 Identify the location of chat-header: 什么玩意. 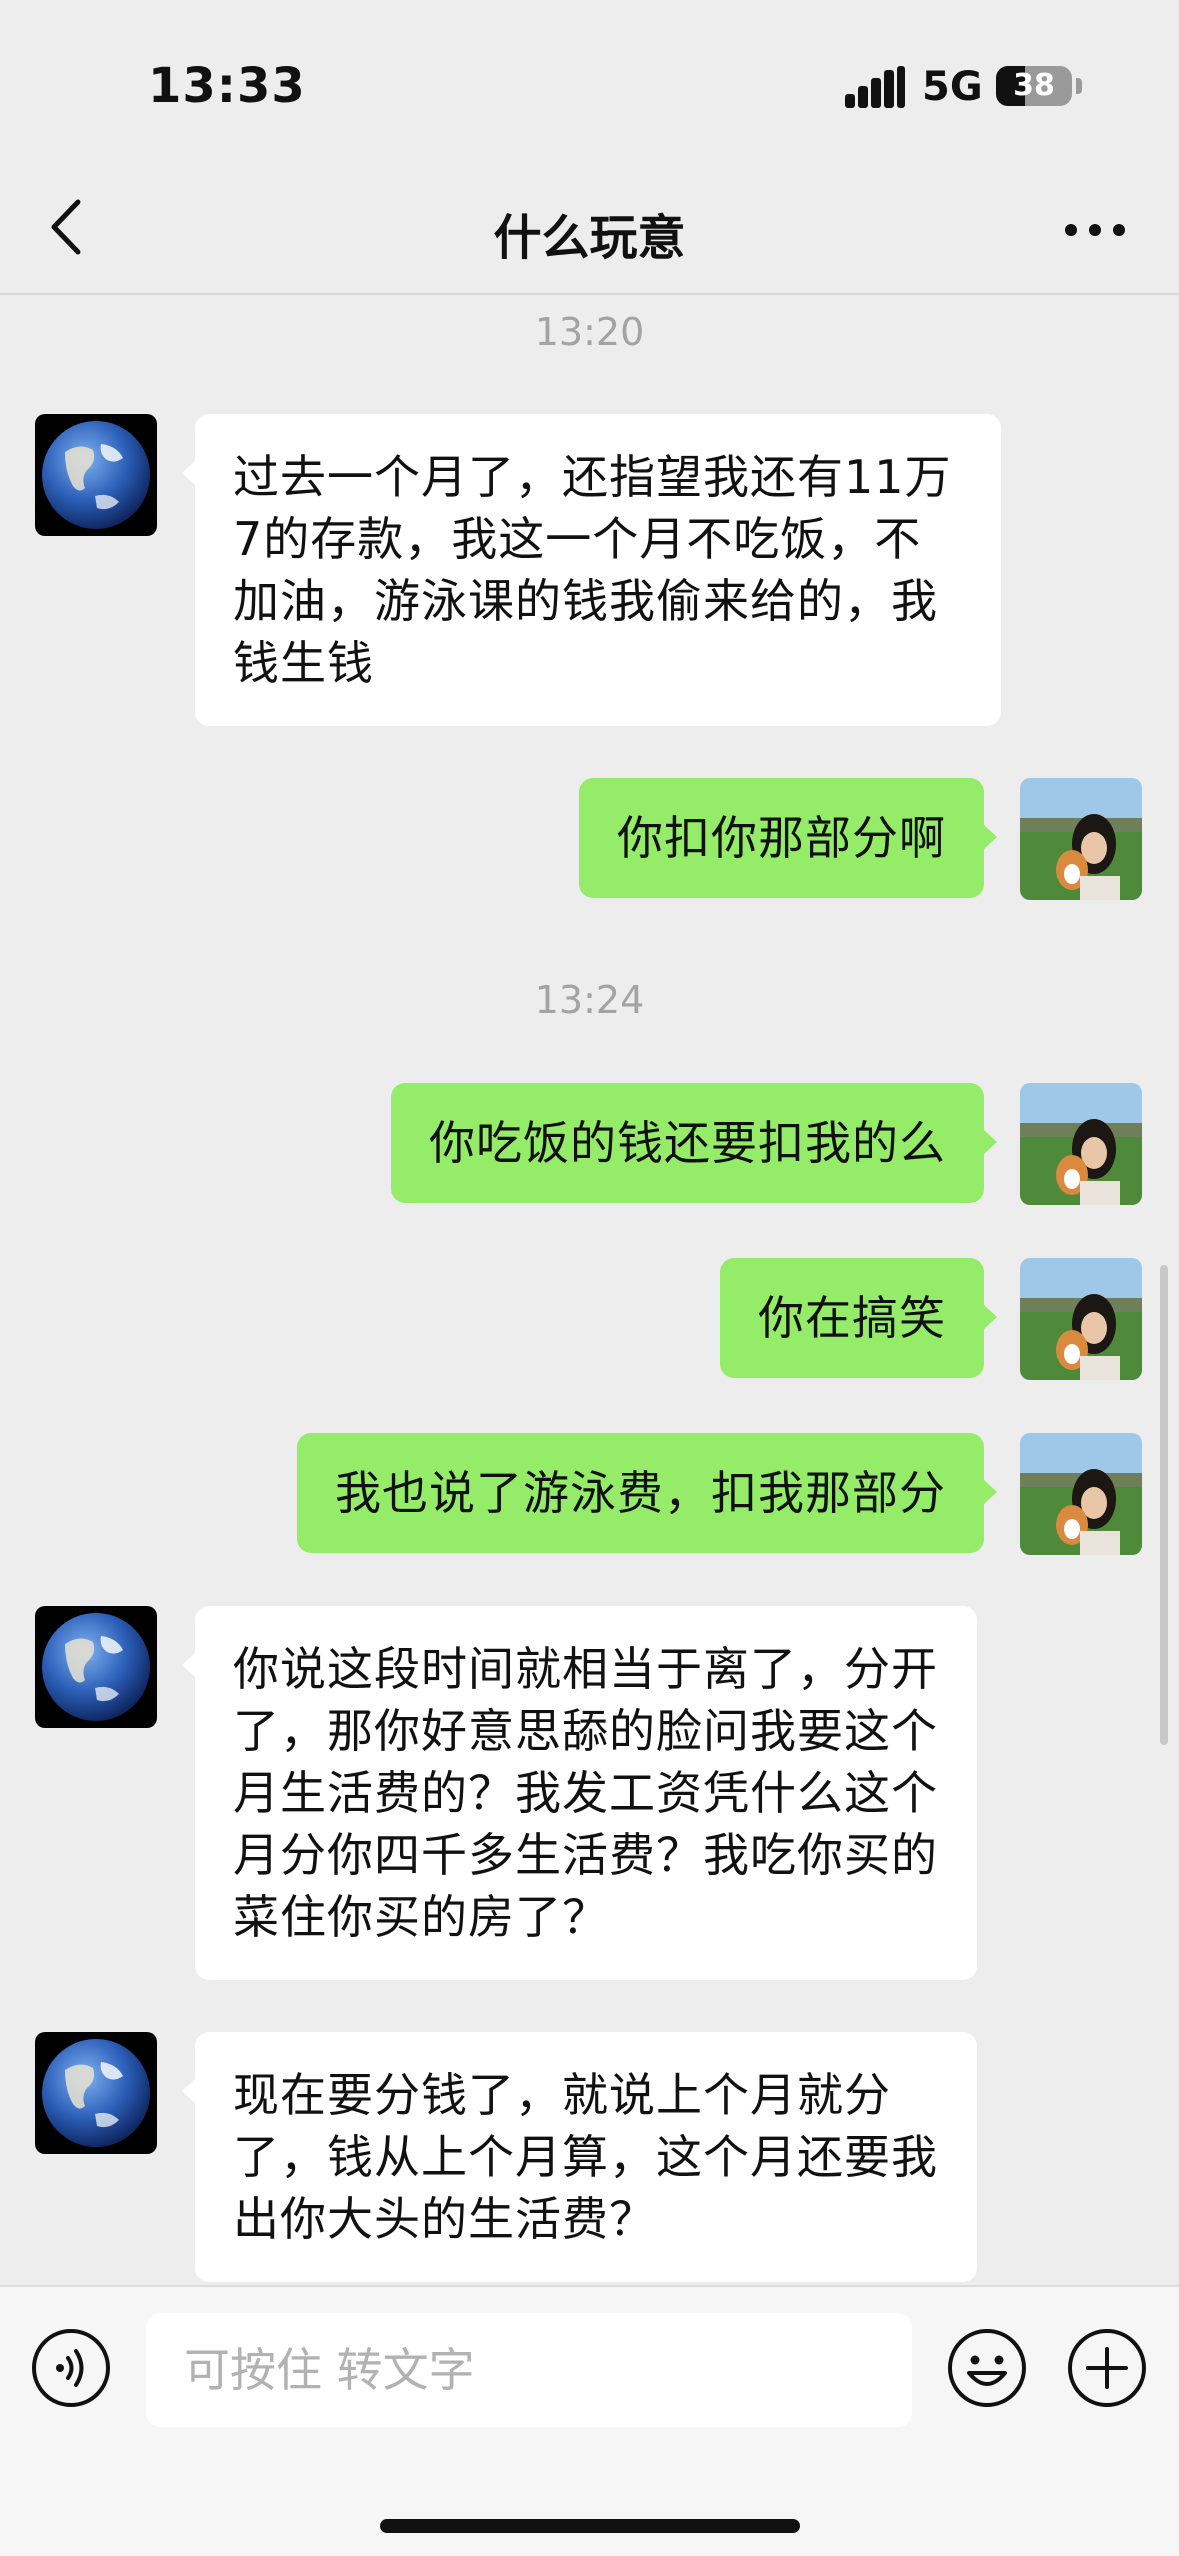
(589, 232).